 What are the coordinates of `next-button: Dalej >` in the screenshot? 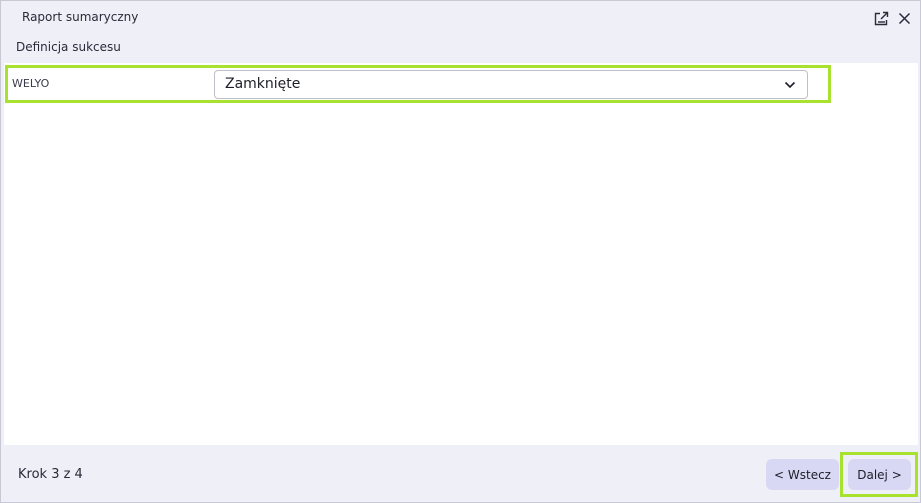 It's located at (879, 474).